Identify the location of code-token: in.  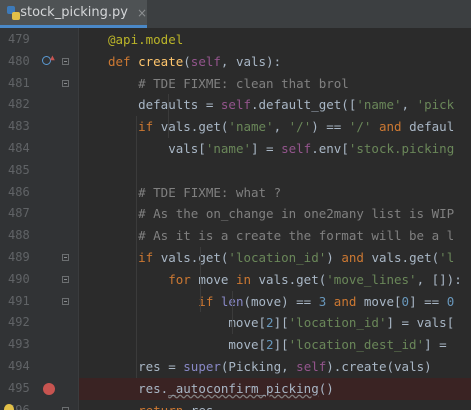
(247, 279).